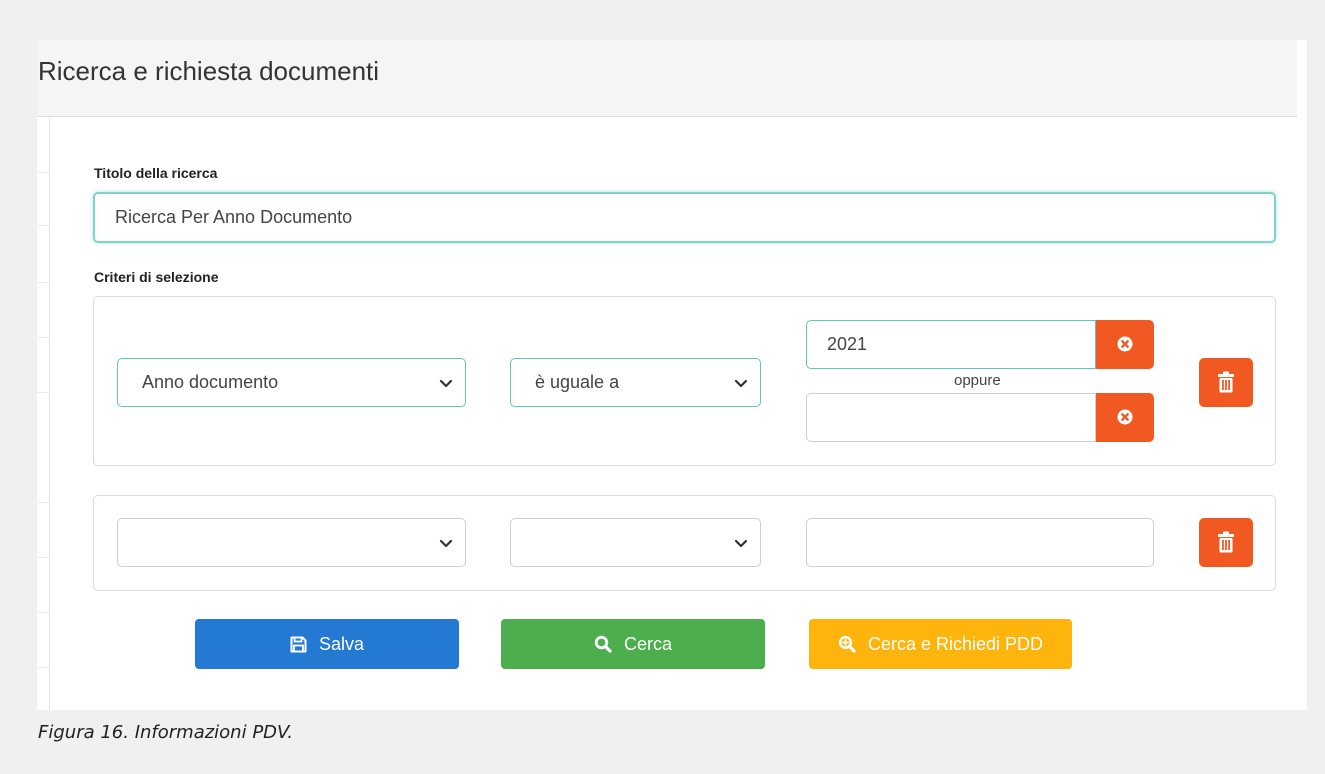 The image size is (1325, 774). I want to click on search-plus-icon, so click(847, 644).